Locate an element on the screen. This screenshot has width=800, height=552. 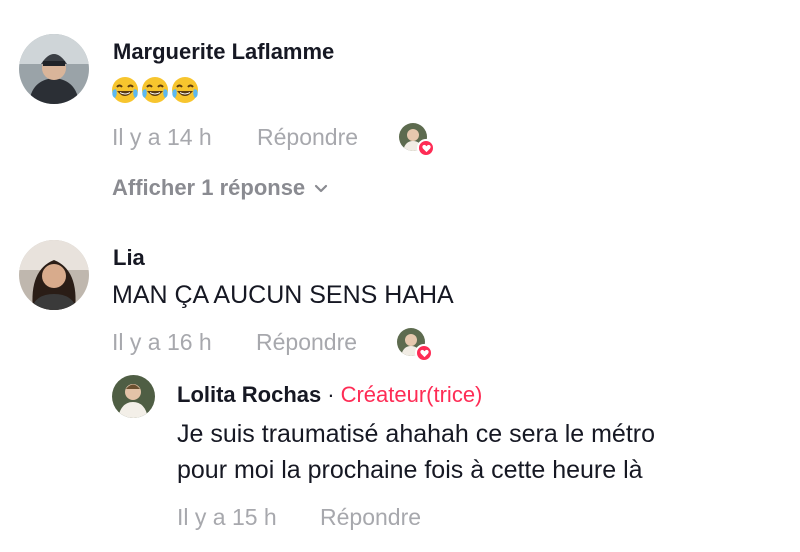
comment-text: MAN ÇA AUCUN SENS HAHA is located at coordinates (283, 295).